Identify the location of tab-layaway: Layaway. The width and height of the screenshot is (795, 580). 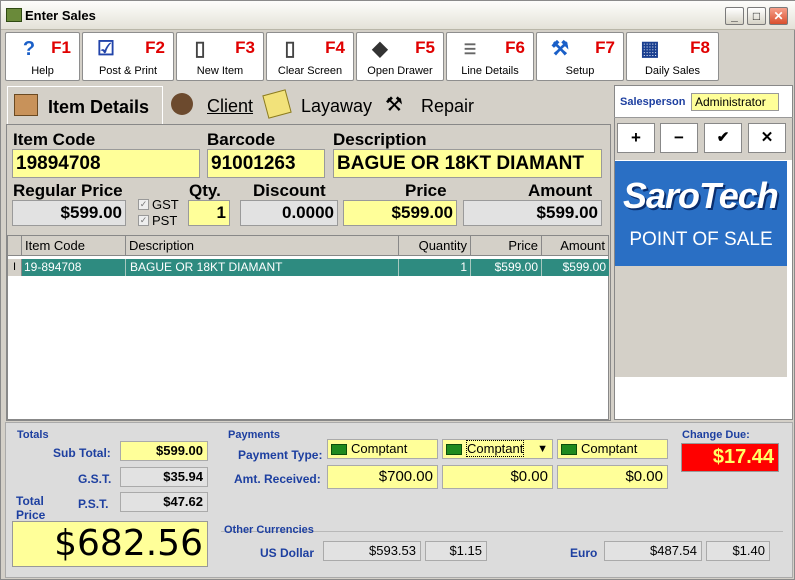
(319, 105).